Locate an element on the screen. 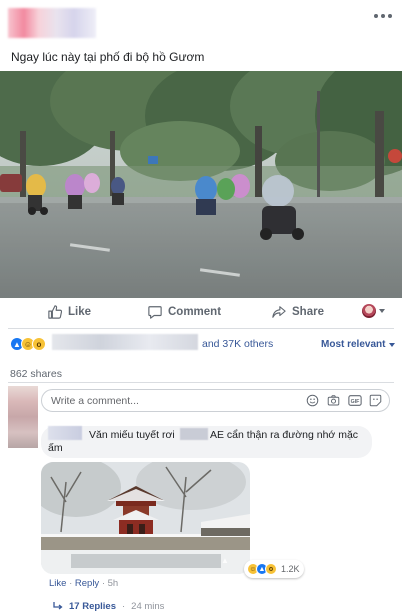 This screenshot has width=402, height=613. snowy-temple-image: ▲ is located at coordinates (145, 518).